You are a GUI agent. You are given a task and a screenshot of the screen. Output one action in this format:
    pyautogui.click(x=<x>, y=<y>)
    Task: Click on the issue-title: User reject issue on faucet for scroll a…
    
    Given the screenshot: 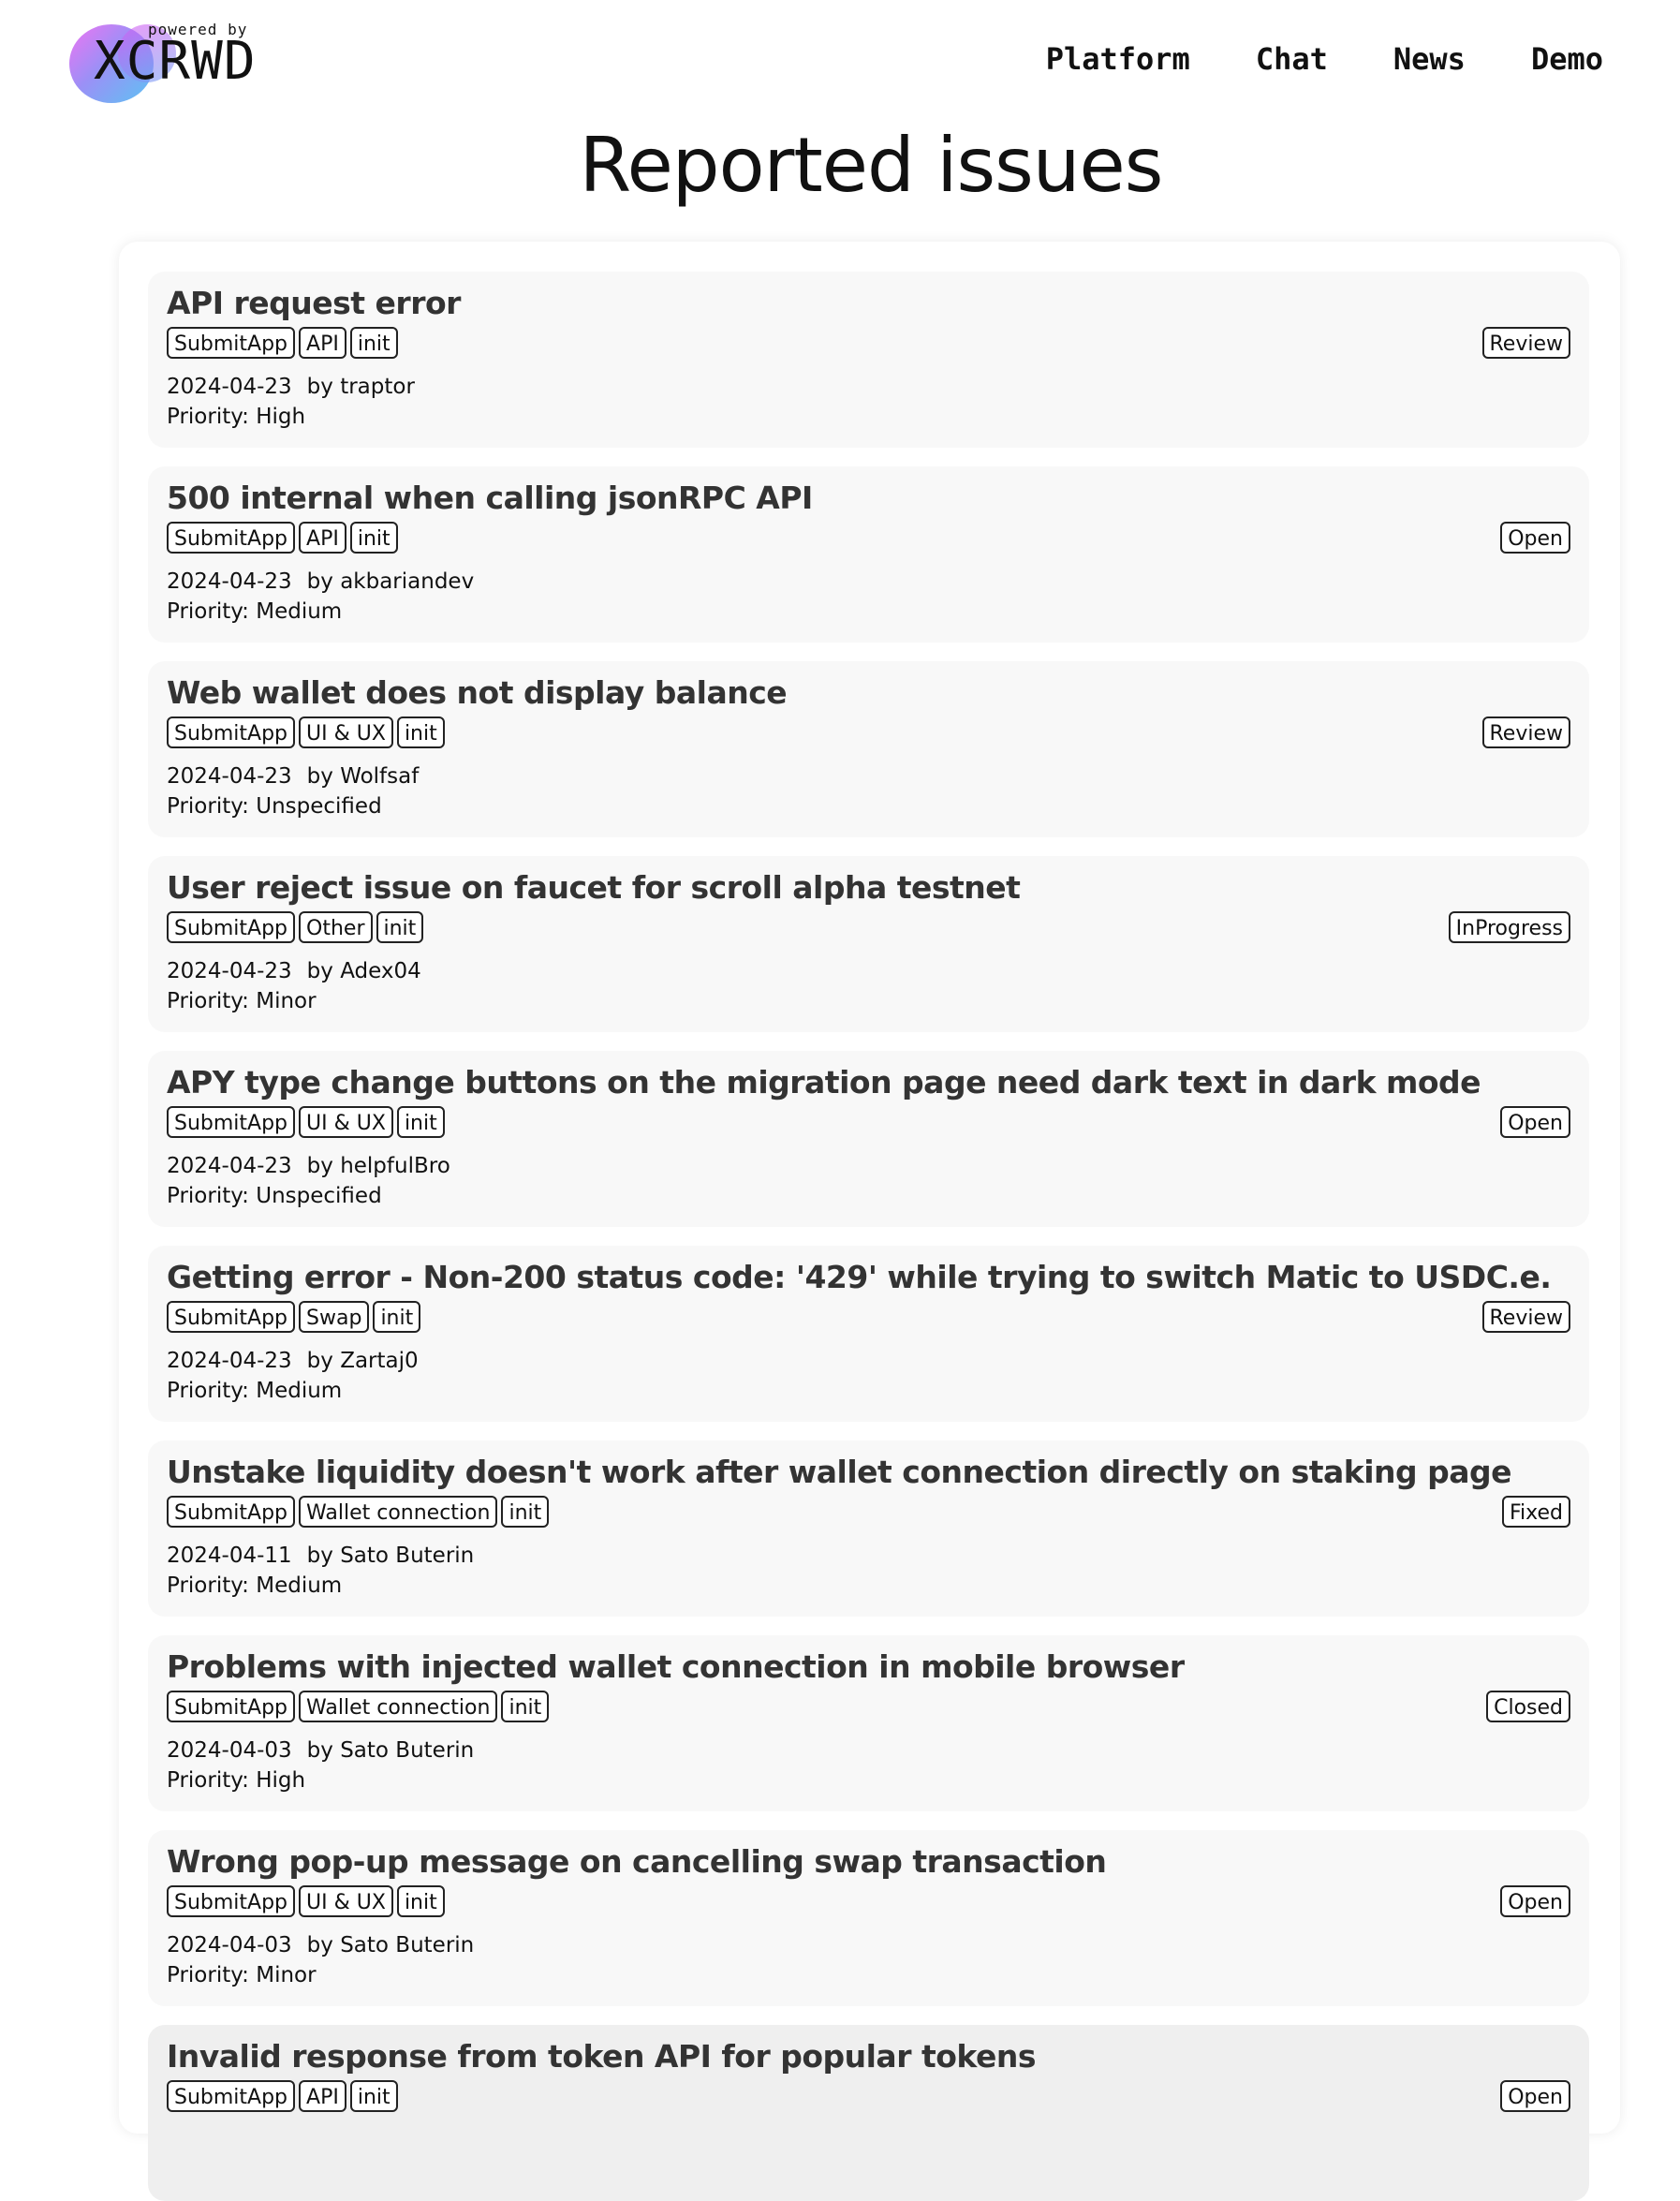 What is the action you would take?
    pyautogui.click(x=594, y=887)
    